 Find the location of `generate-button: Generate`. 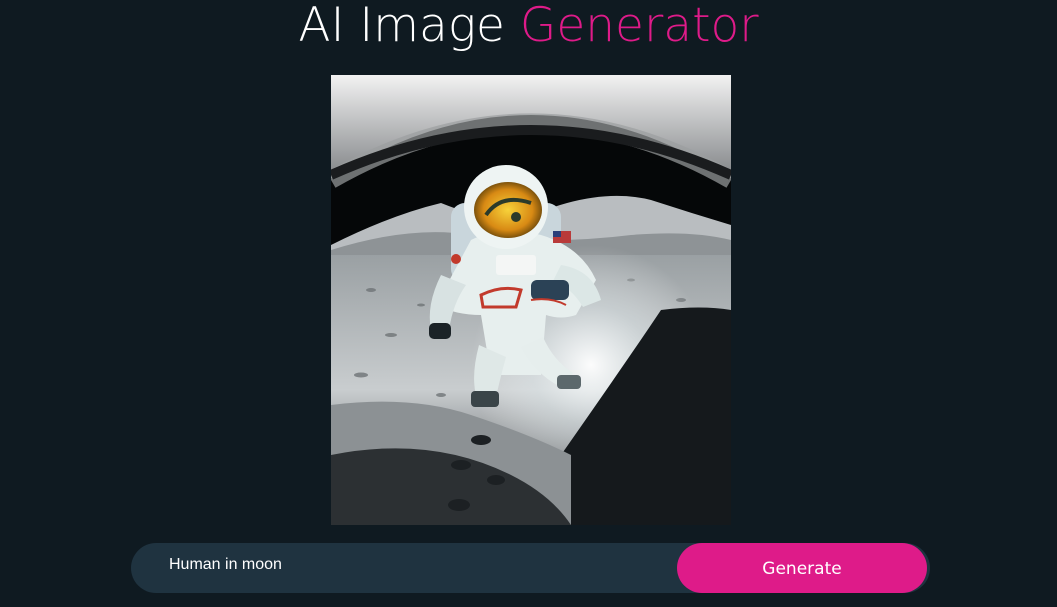

generate-button: Generate is located at coordinates (802, 568).